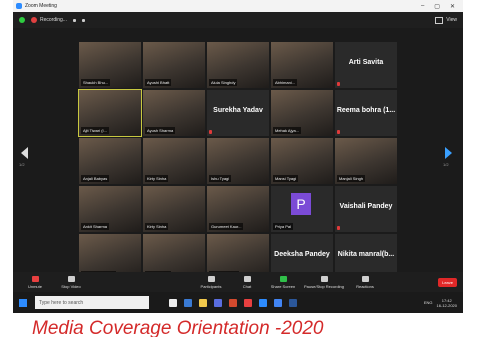 The image size is (480, 337). I want to click on windows-start-icon, so click(23, 302).